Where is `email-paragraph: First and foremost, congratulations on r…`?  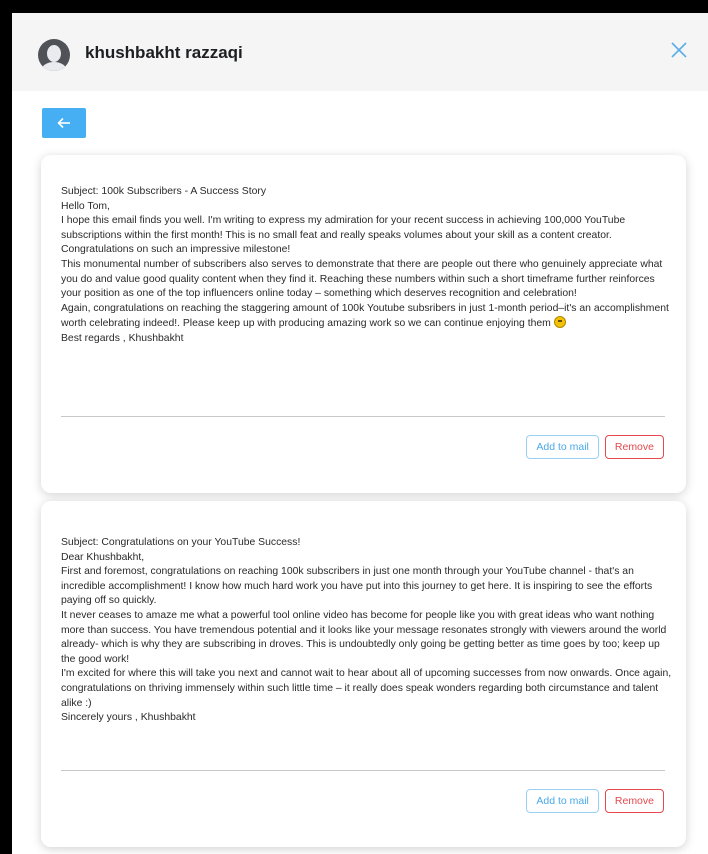 email-paragraph: First and foremost, congratulations on r… is located at coordinates (357, 586).